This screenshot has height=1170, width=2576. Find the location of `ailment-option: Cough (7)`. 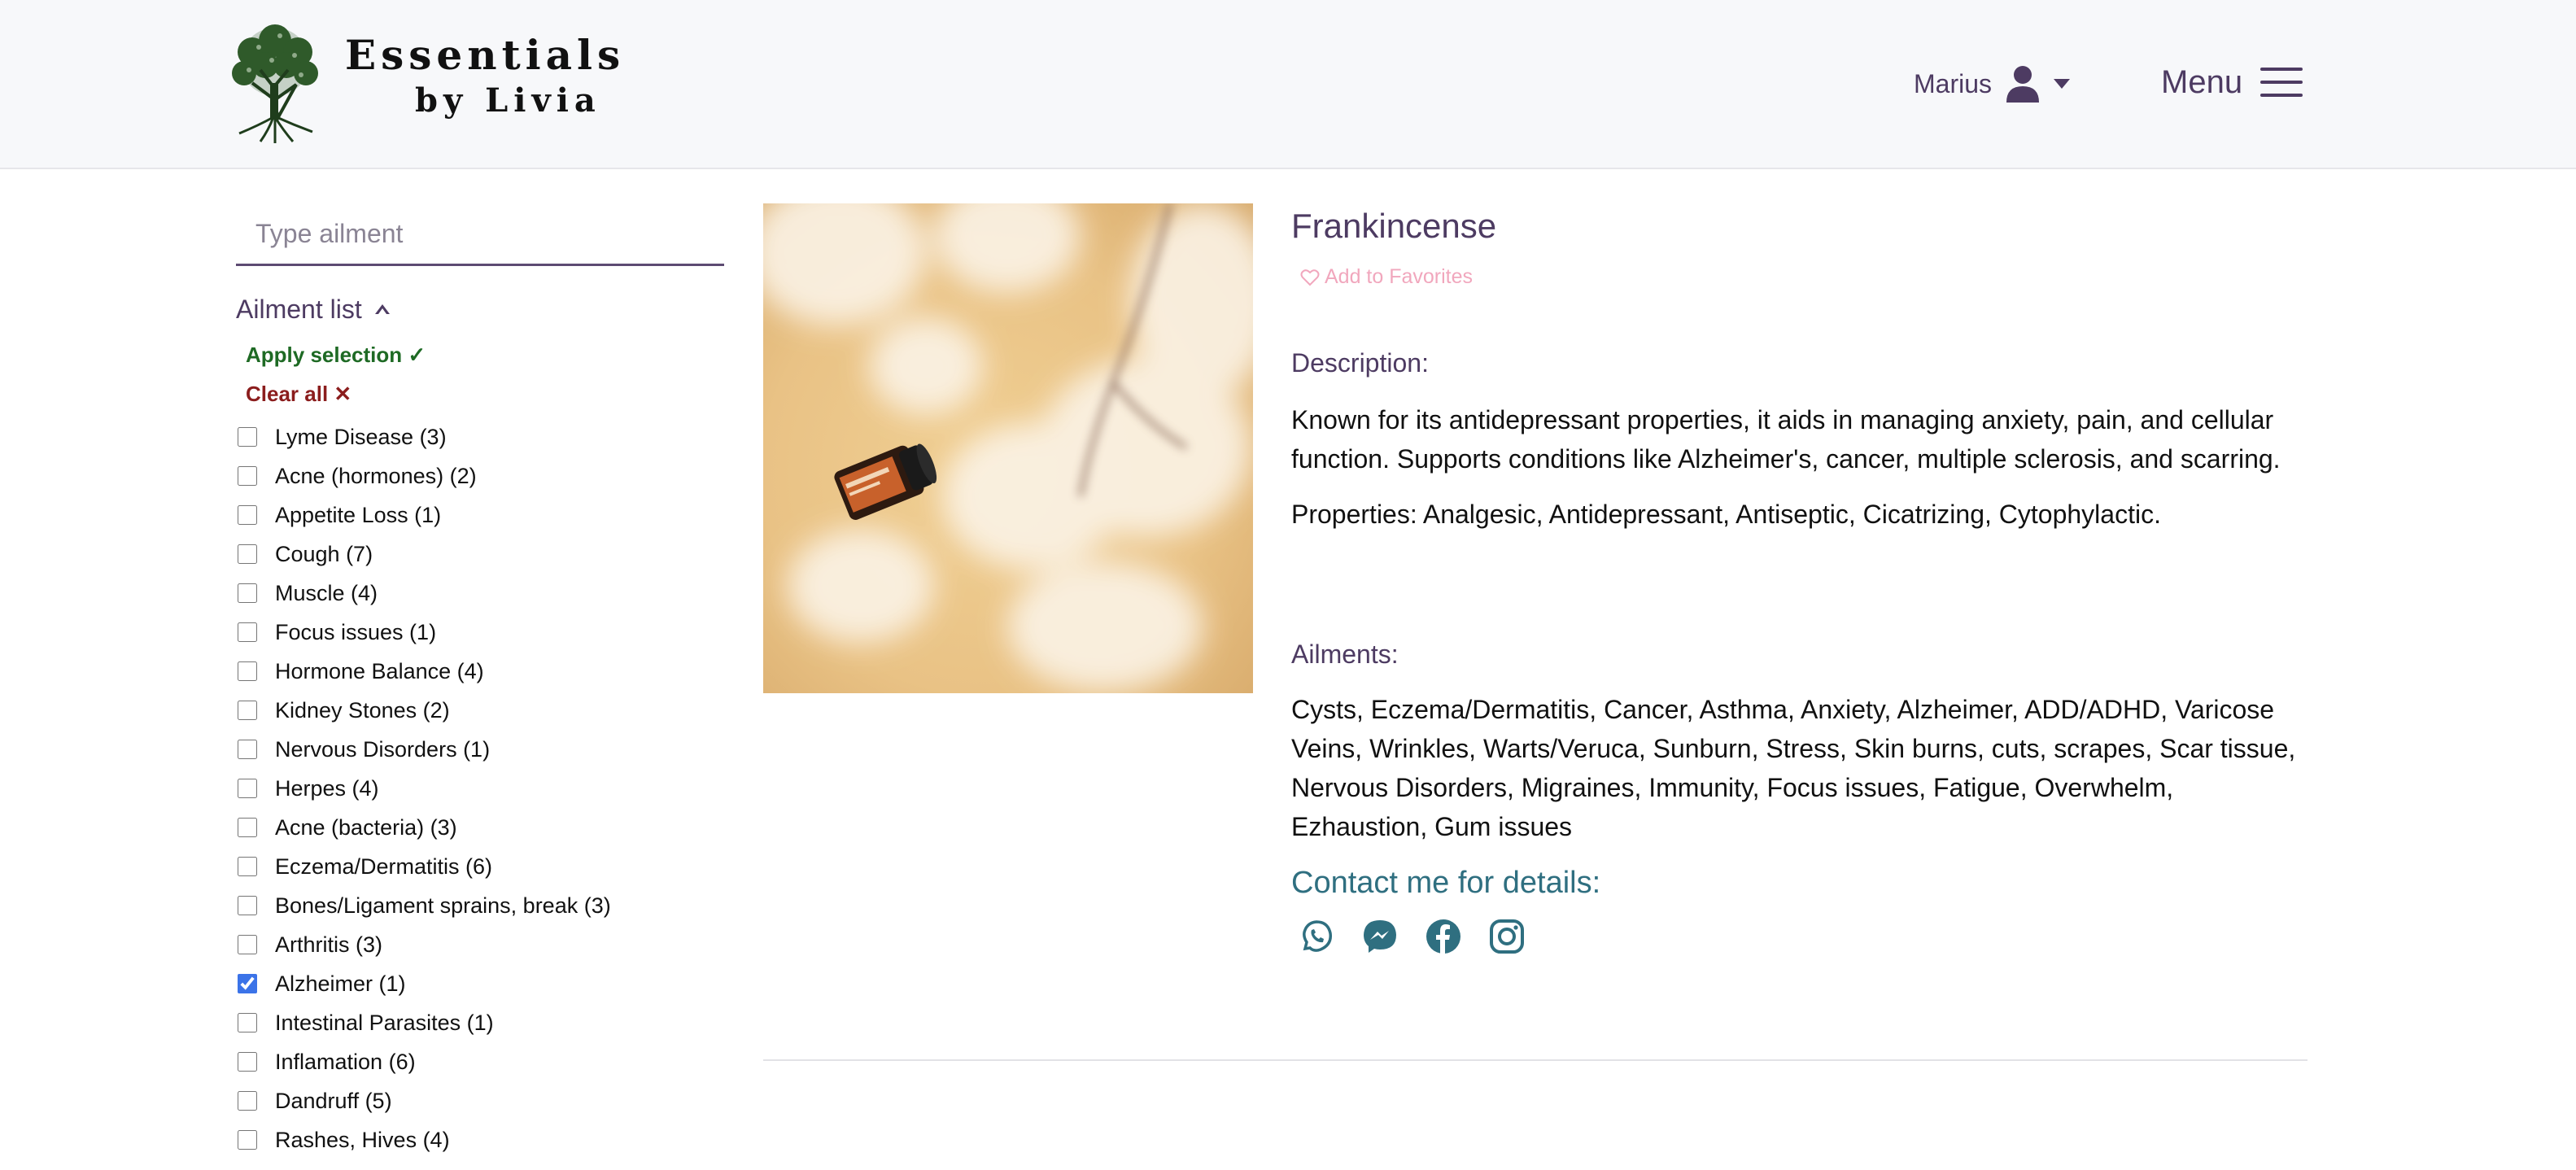

ailment-option: Cough (7) is located at coordinates (424, 554).